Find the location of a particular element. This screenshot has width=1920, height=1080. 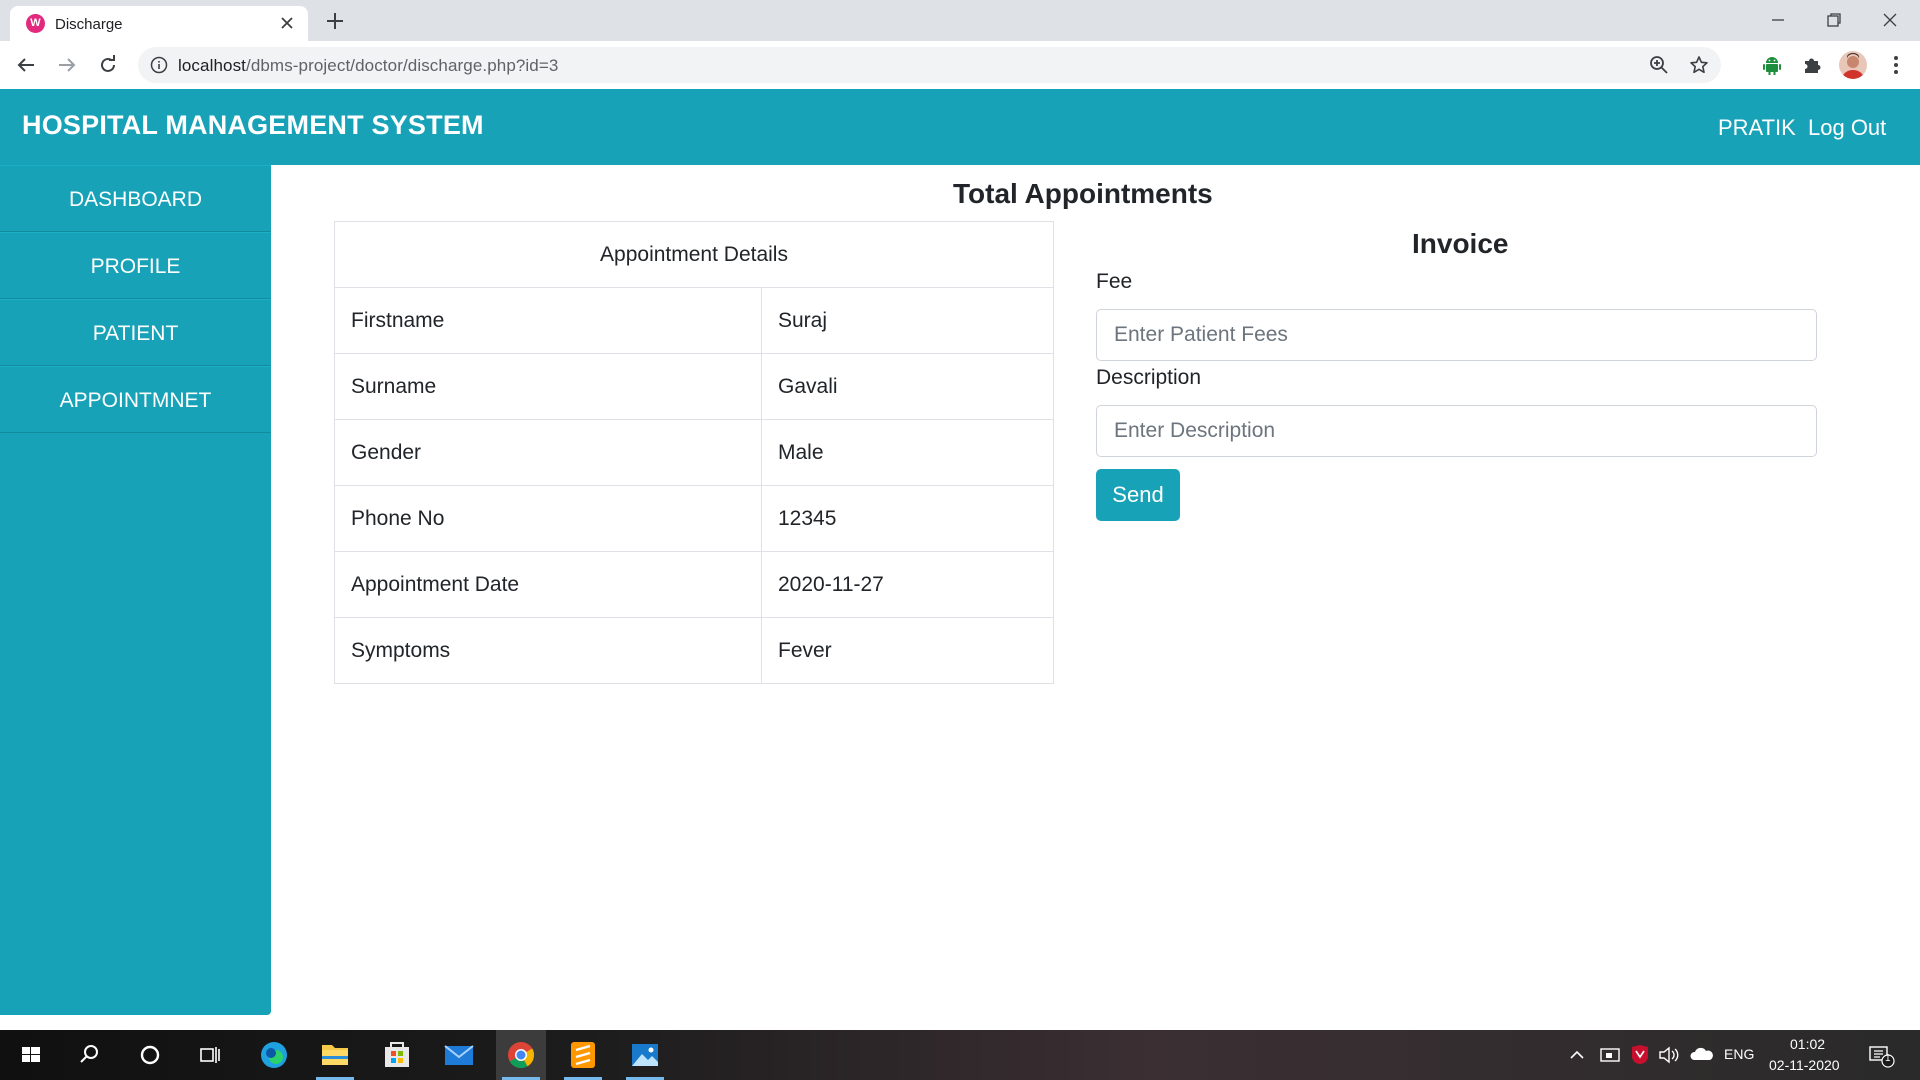

description-input is located at coordinates (1456, 431).